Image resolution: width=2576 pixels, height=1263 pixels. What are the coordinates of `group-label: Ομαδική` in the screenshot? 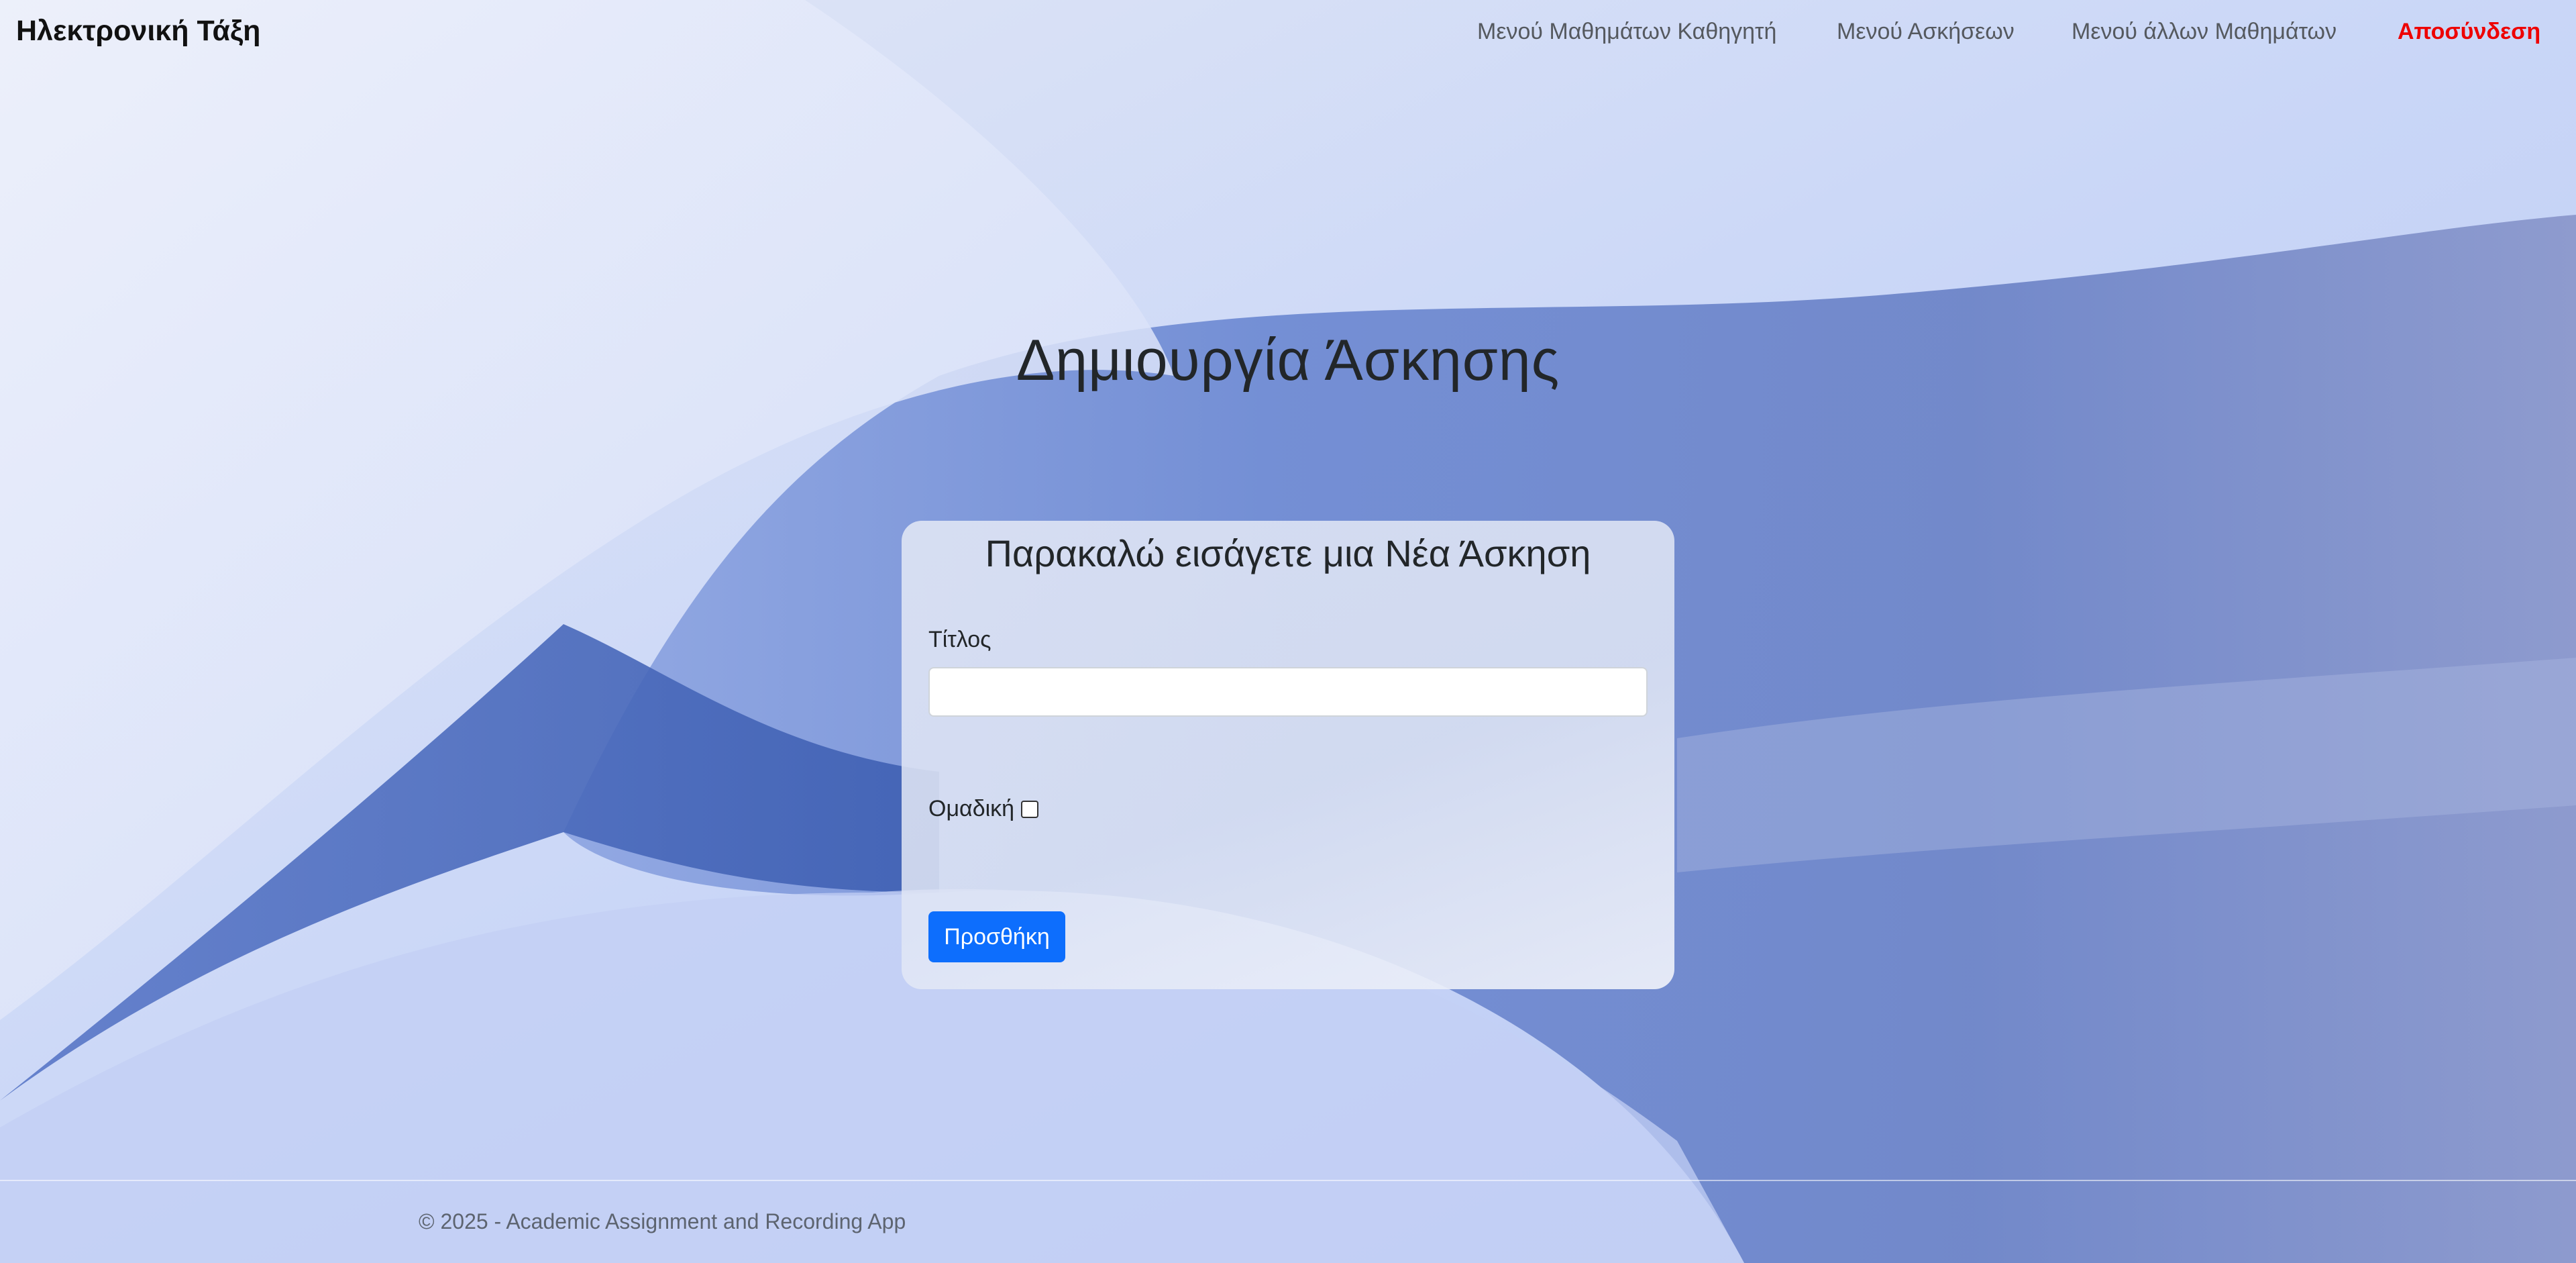 It's located at (971, 808).